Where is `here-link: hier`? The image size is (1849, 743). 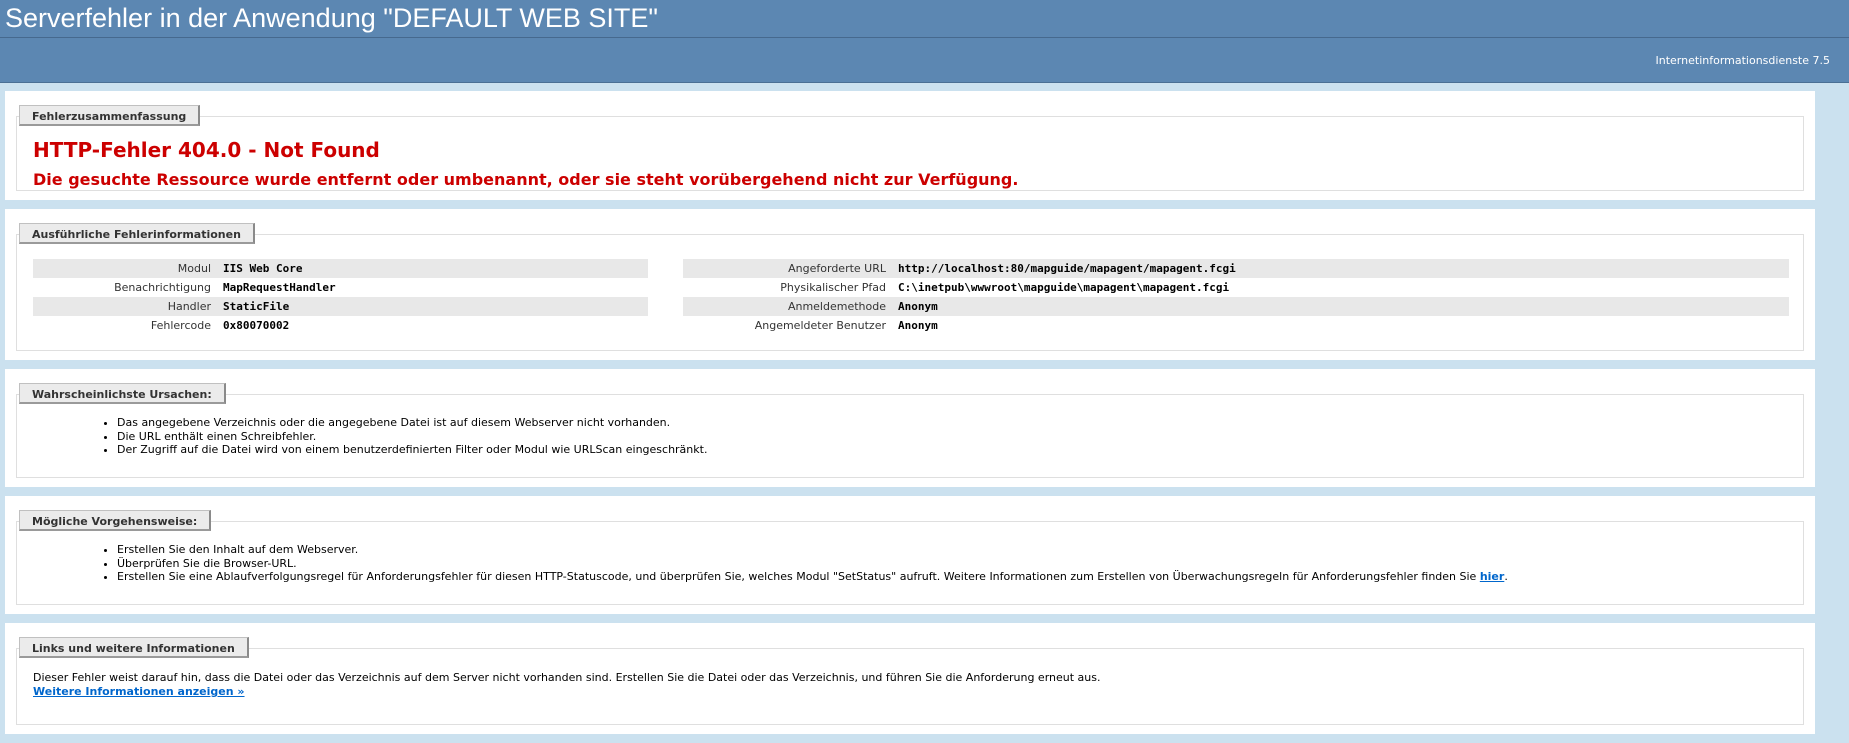 here-link: hier is located at coordinates (1492, 576).